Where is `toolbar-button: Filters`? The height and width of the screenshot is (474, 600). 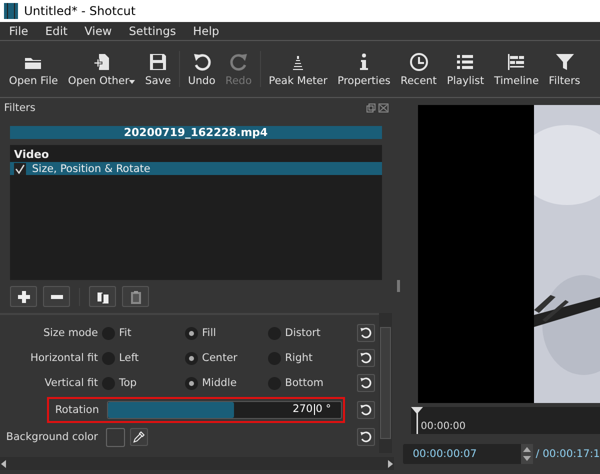
toolbar-button: Filters is located at coordinates (565, 69).